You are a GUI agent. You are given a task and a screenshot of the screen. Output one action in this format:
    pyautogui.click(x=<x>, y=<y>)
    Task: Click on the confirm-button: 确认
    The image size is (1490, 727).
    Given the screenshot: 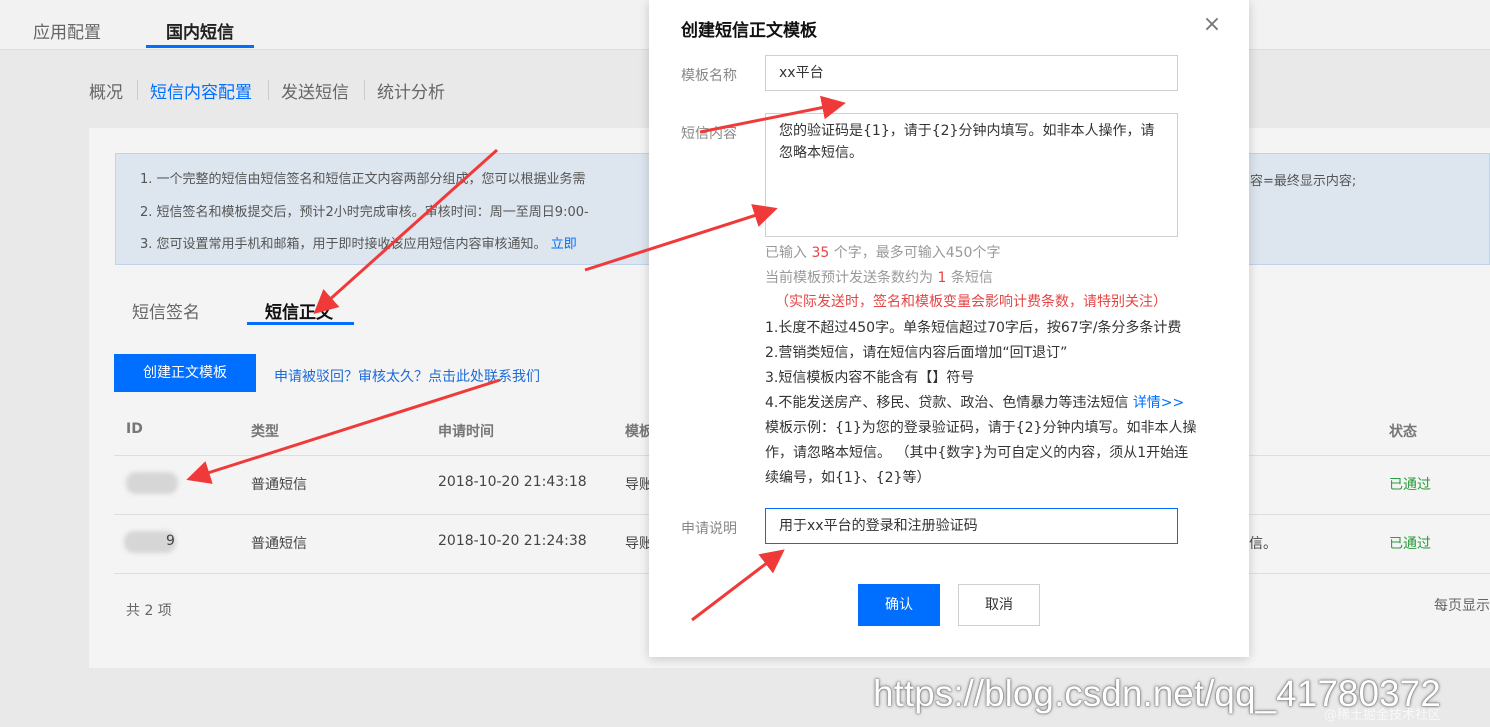 What is the action you would take?
    pyautogui.click(x=899, y=605)
    